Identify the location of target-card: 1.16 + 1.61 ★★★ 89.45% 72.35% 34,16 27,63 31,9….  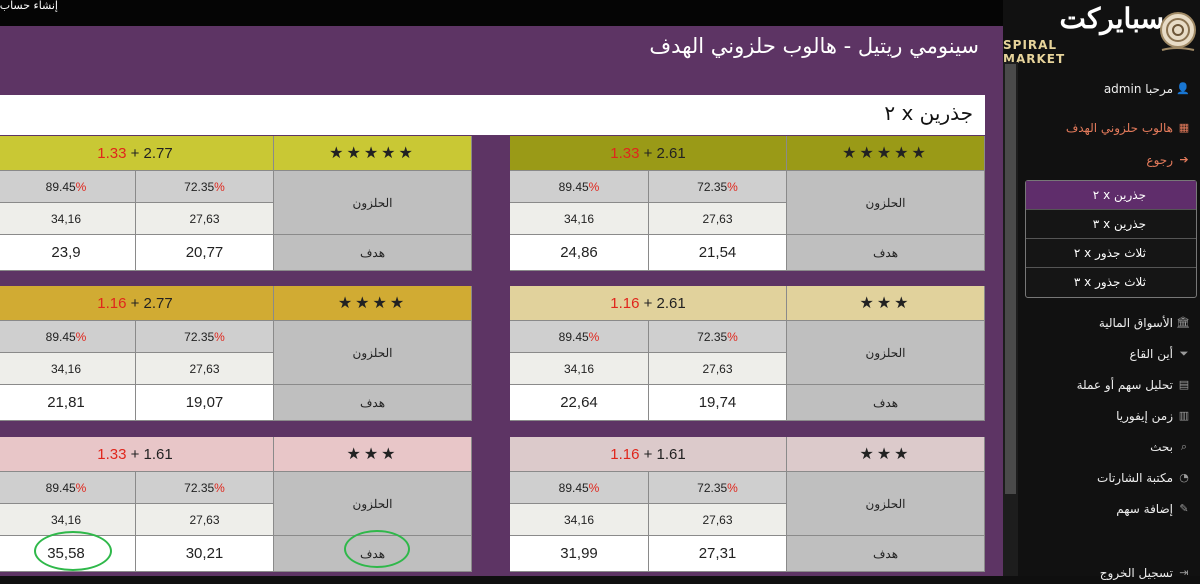
(747, 507).